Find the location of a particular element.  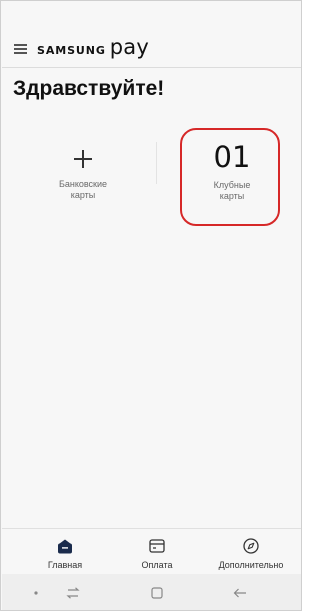

bank-cards-label: Банковские карты is located at coordinates (83, 190).